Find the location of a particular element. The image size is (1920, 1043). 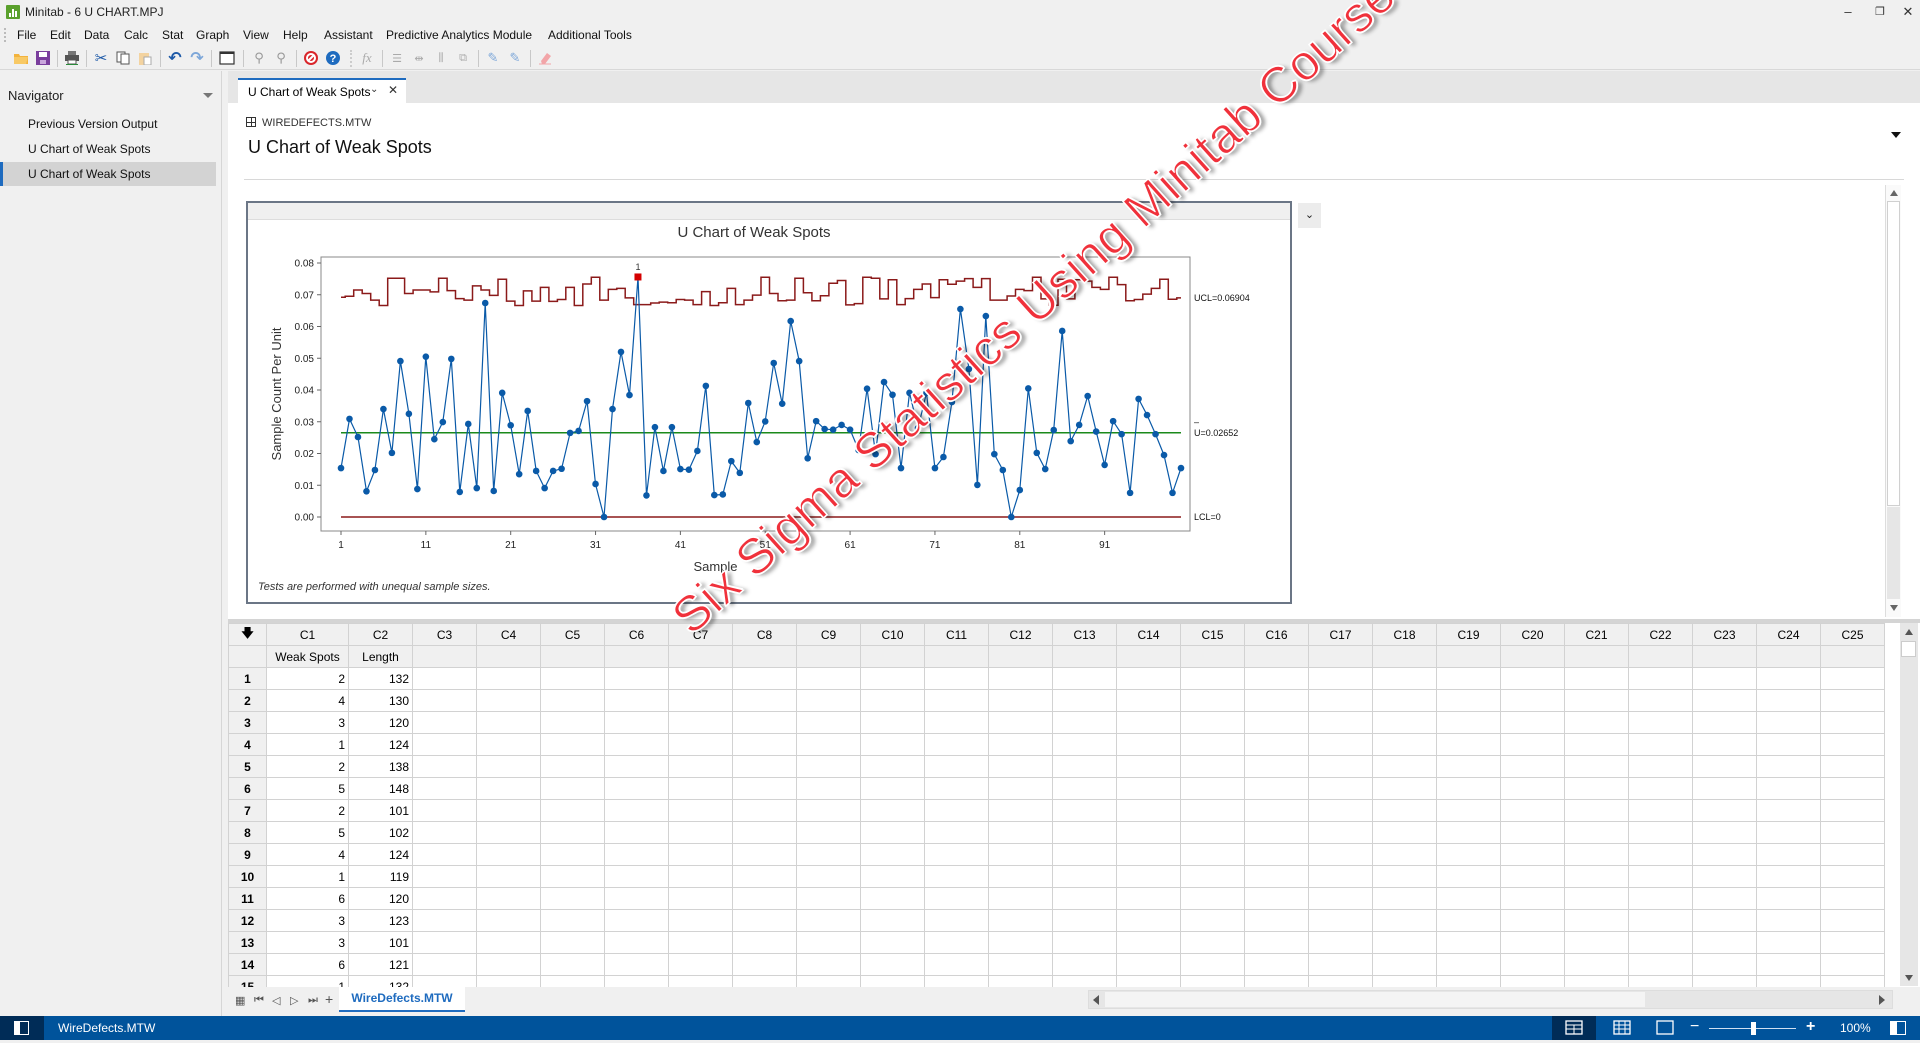

menu-graph: Graph is located at coordinates (212, 35).